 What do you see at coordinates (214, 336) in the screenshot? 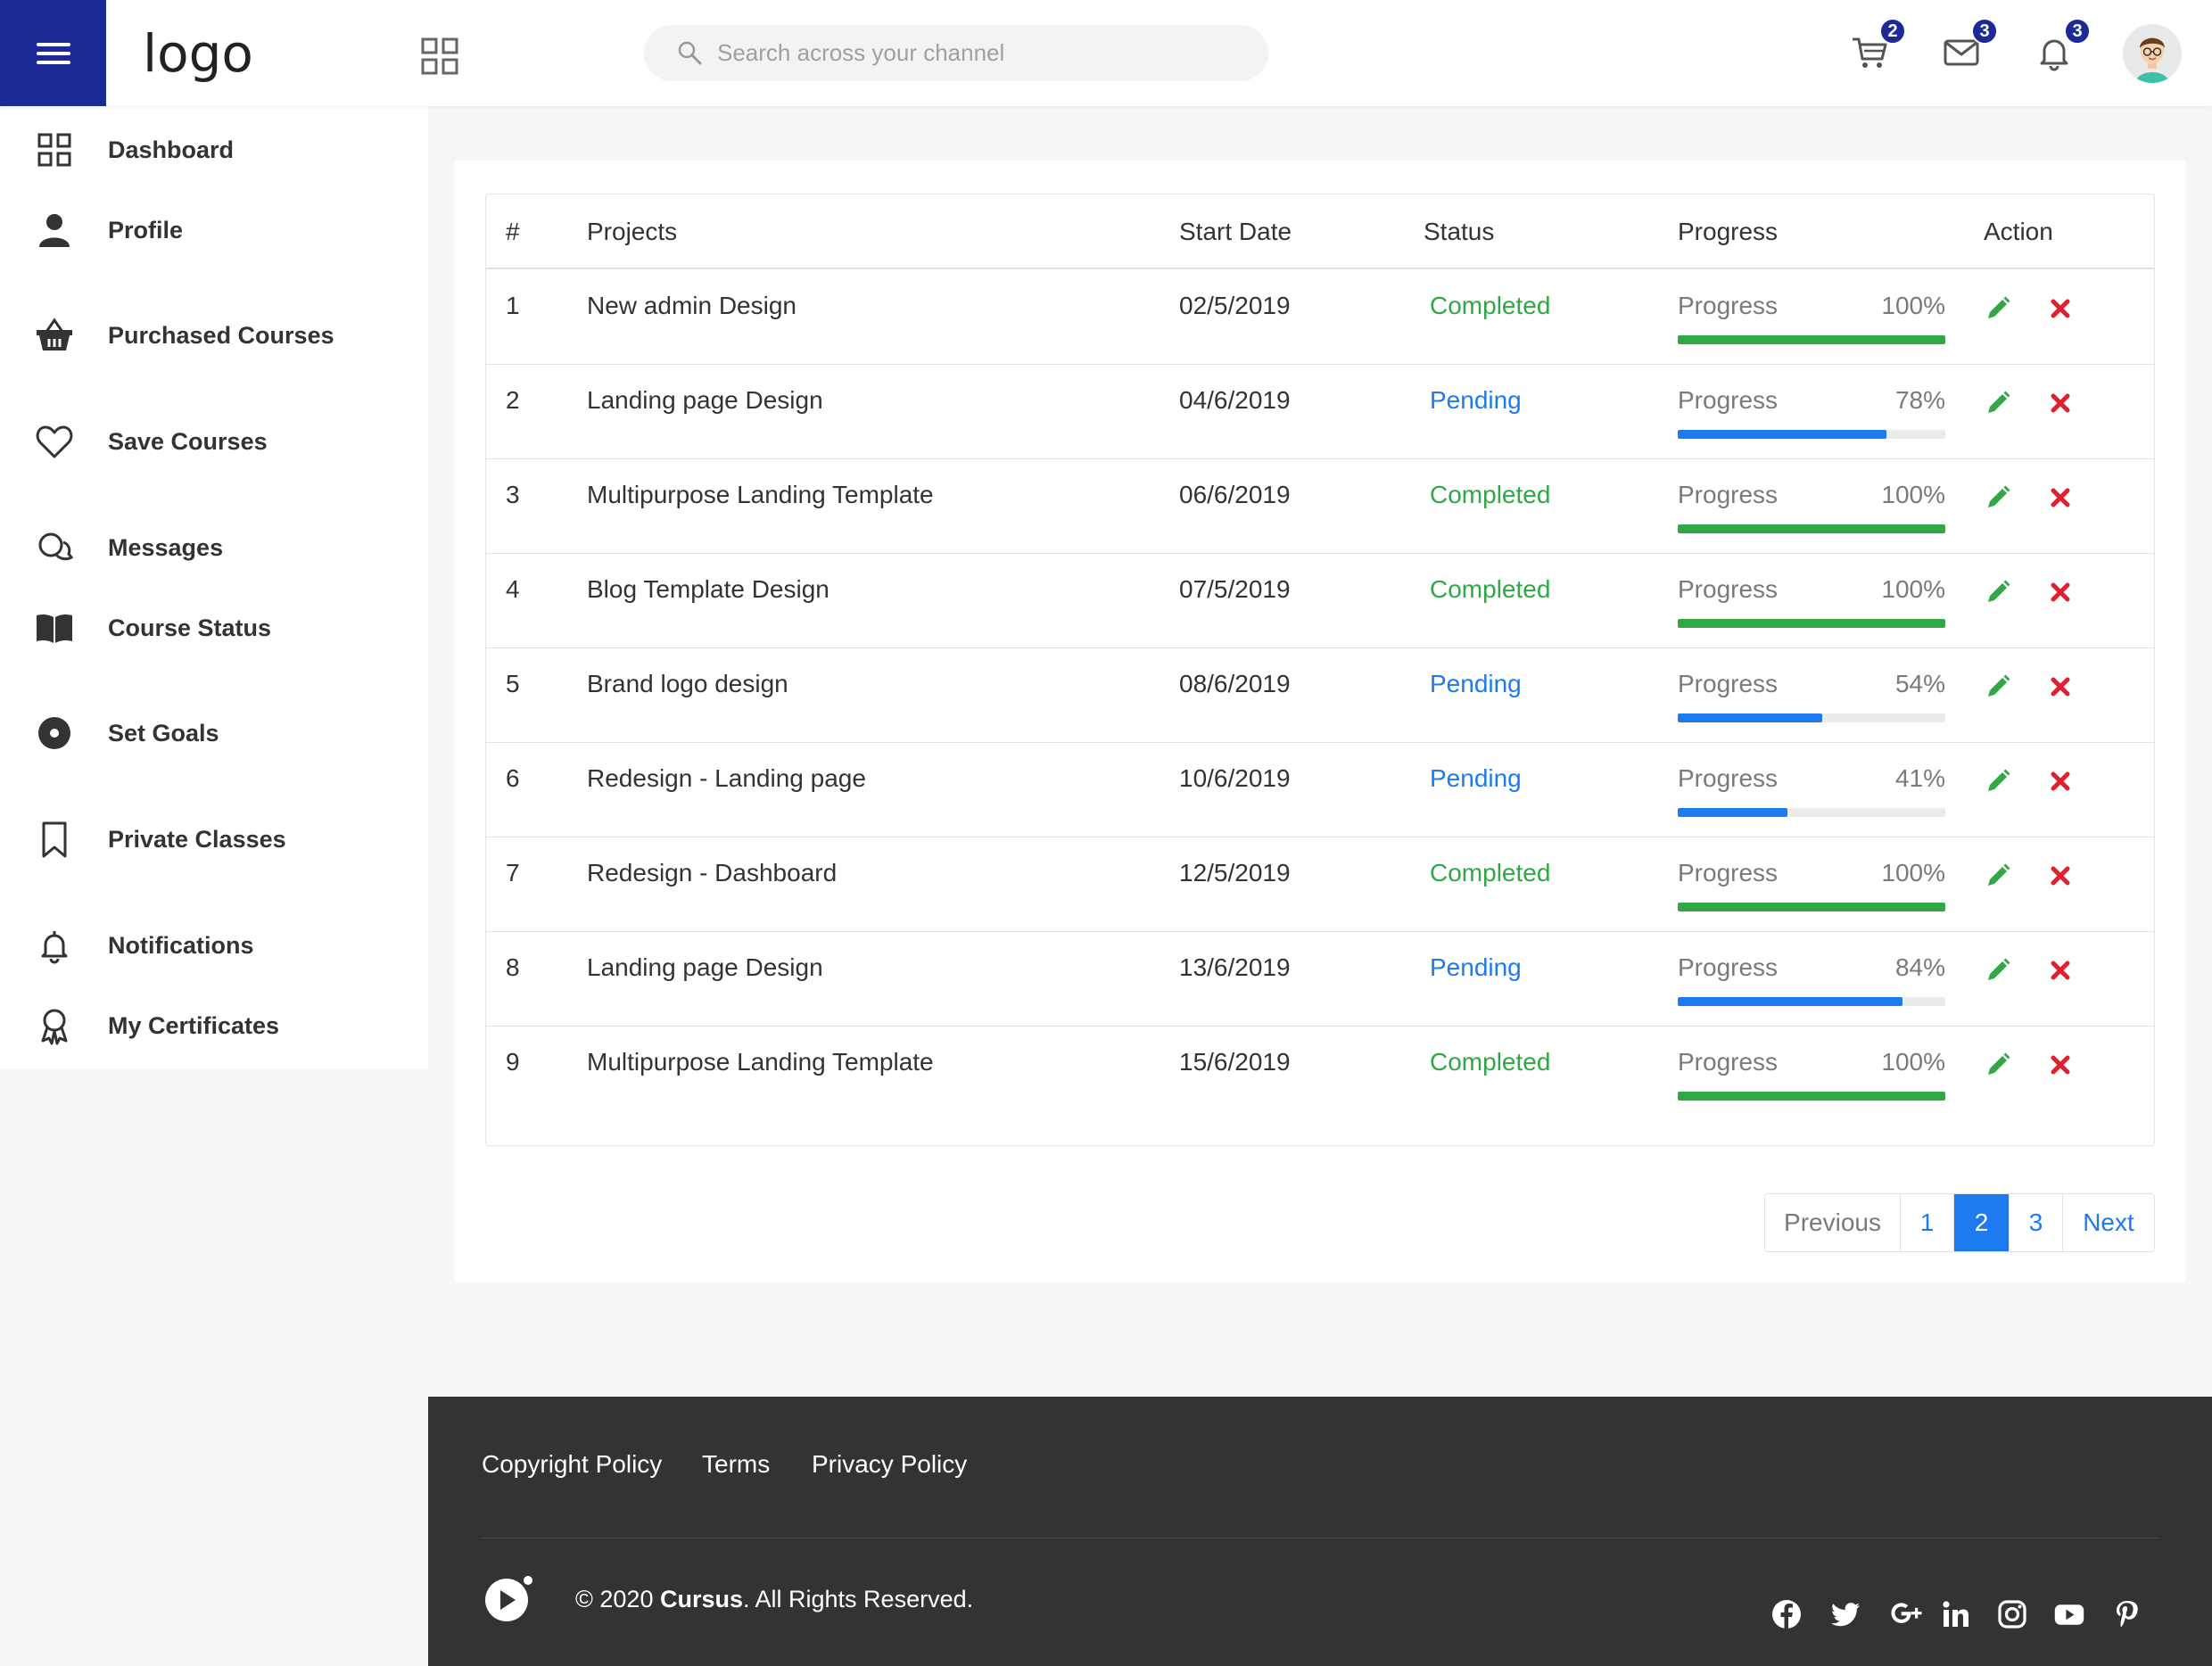
I see `sidebar-item-purchased-courses: Purchased Courses` at bounding box center [214, 336].